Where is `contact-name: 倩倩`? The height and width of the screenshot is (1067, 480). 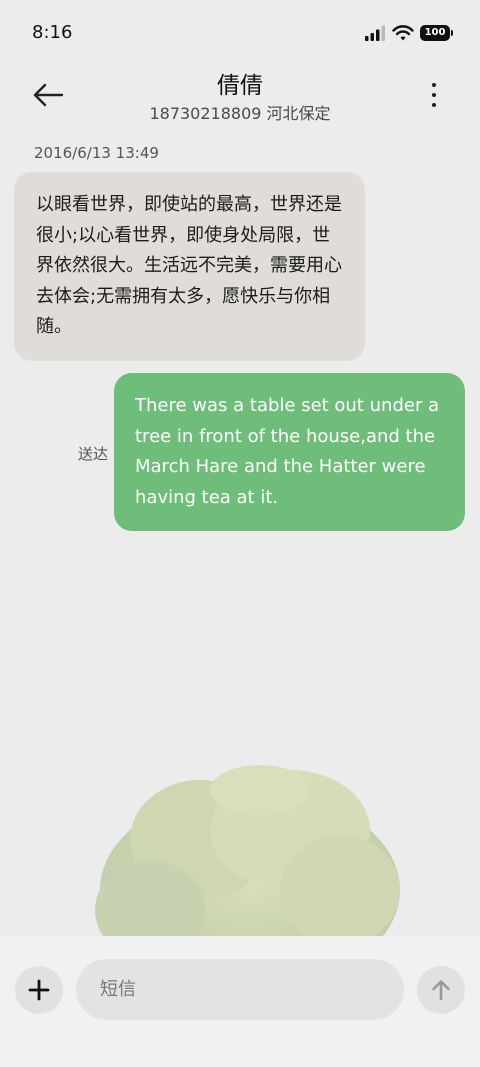
contact-name: 倩倩 is located at coordinates (240, 86).